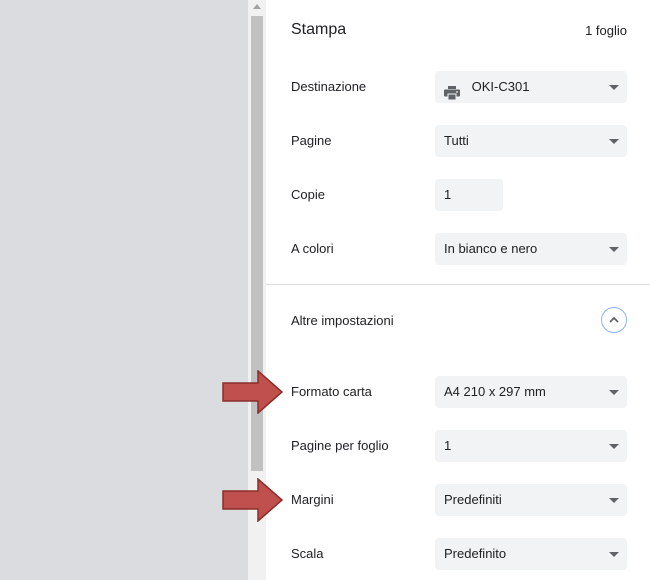 Image resolution: width=650 pixels, height=580 pixels. What do you see at coordinates (319, 29) in the screenshot?
I see `page-title: Stampa` at bounding box center [319, 29].